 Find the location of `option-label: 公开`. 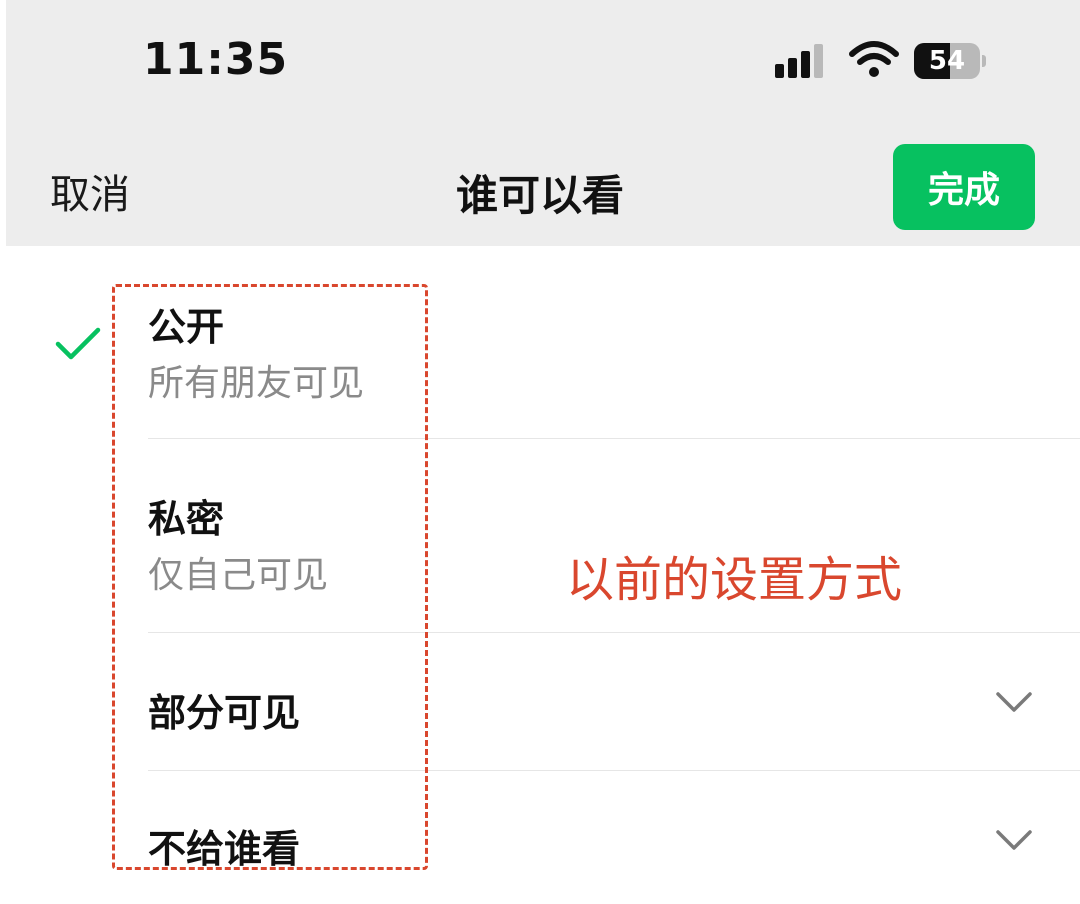

option-label: 公开 is located at coordinates (186, 327).